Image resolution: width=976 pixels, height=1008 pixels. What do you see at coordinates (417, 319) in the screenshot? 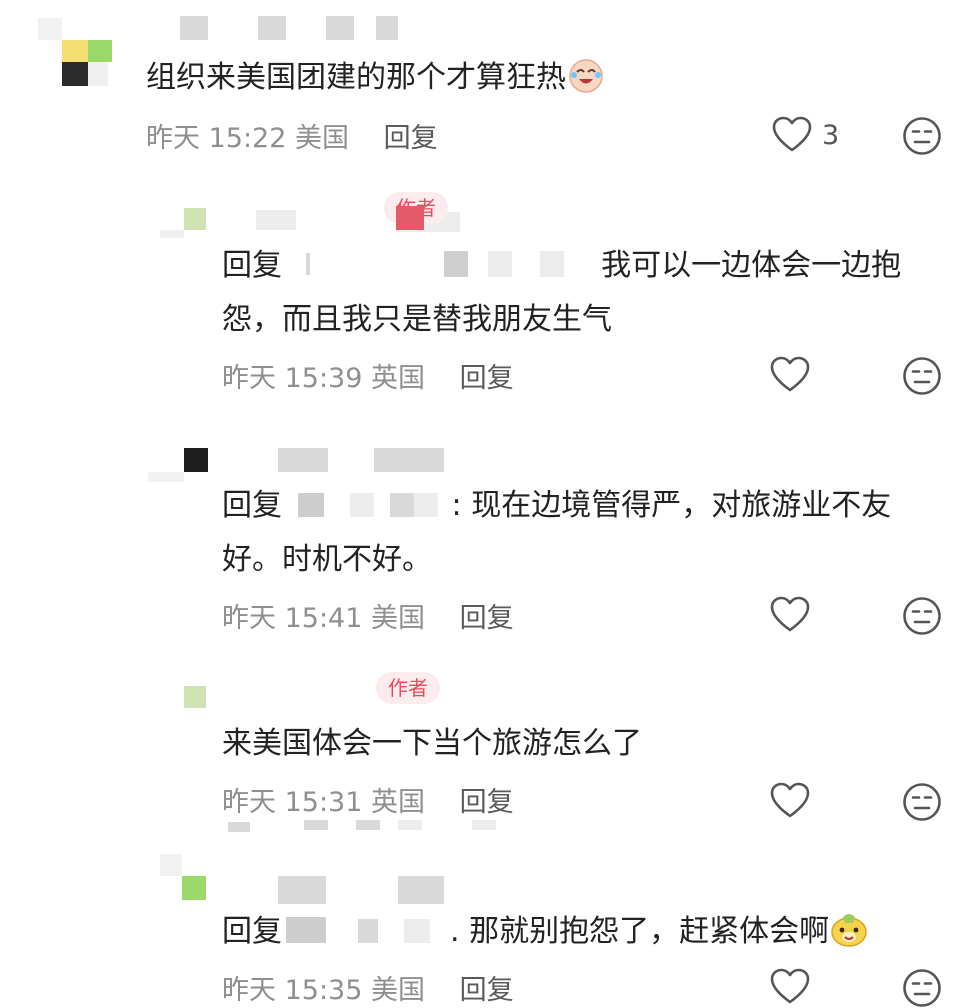
I see `comment-text-line2: 怨，而且我只是替我朋友生气` at bounding box center [417, 319].